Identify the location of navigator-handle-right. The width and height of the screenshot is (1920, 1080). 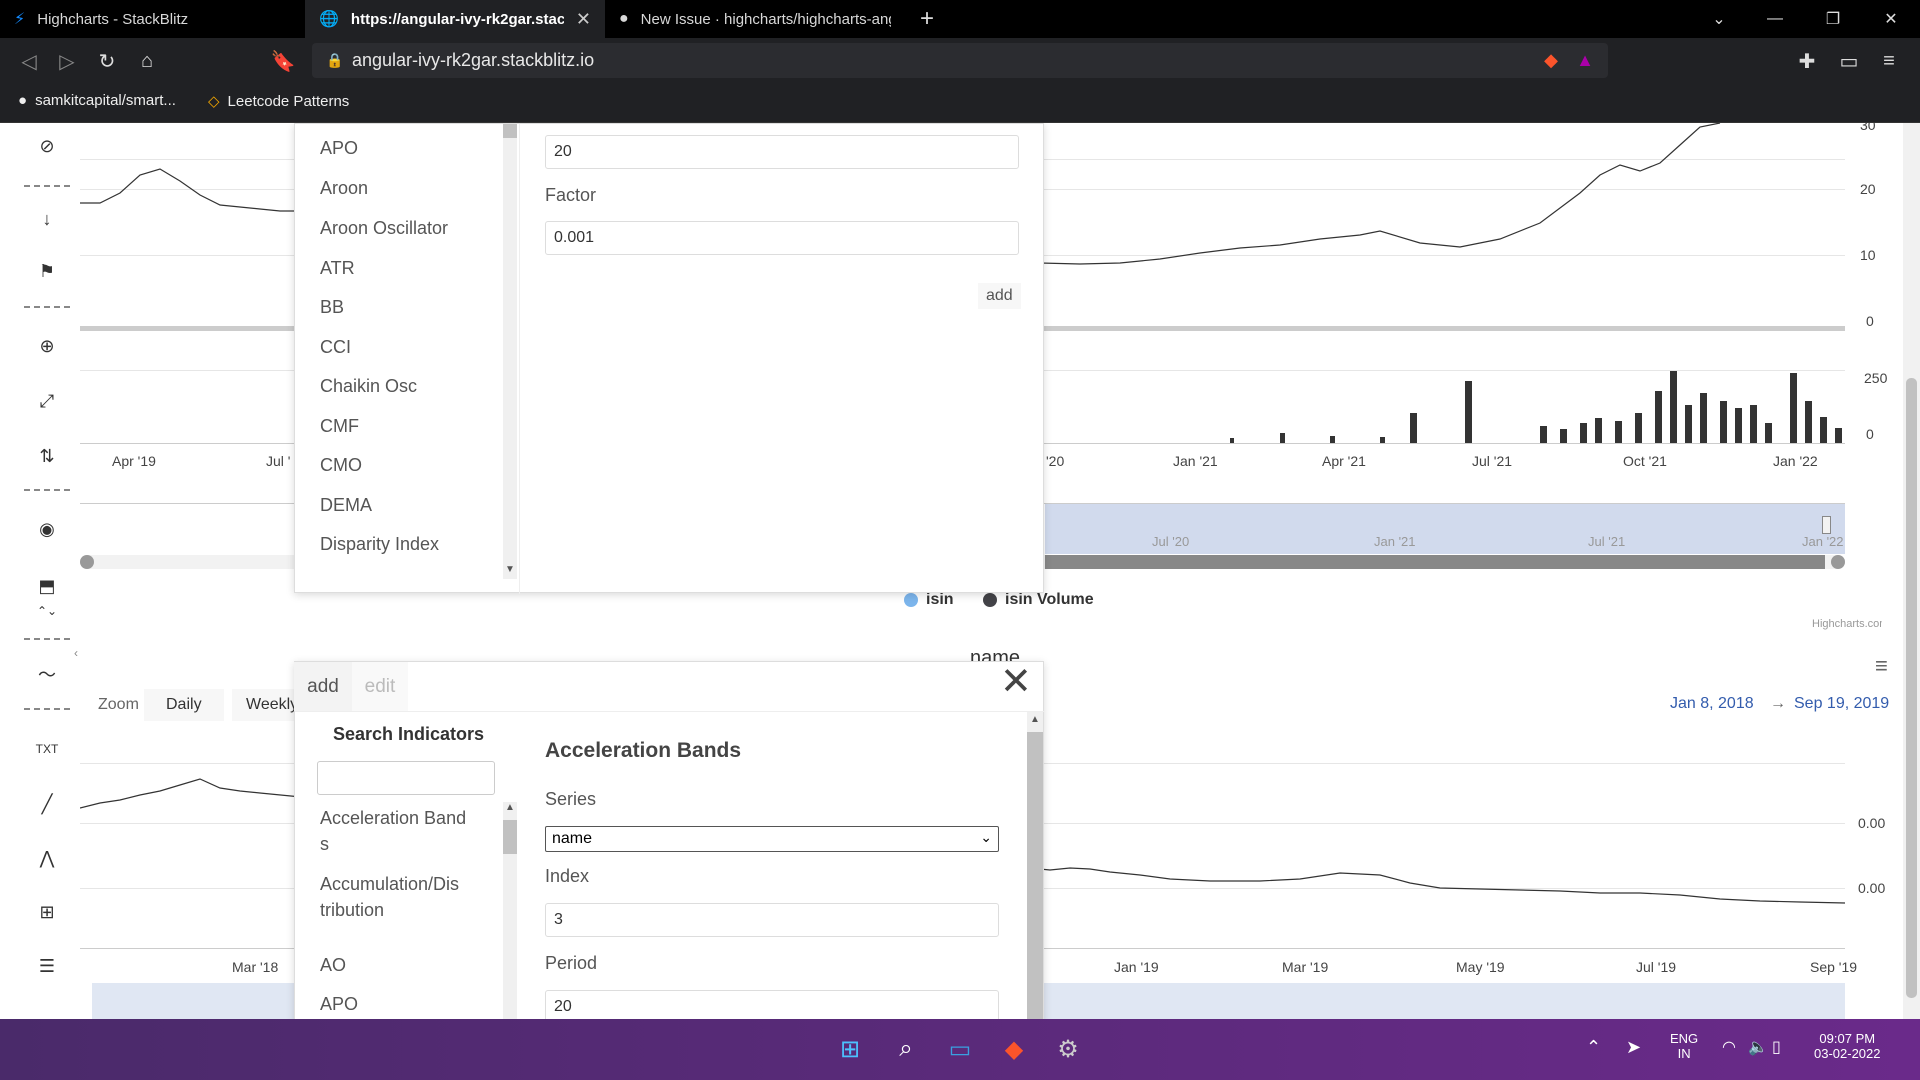
(1826, 525).